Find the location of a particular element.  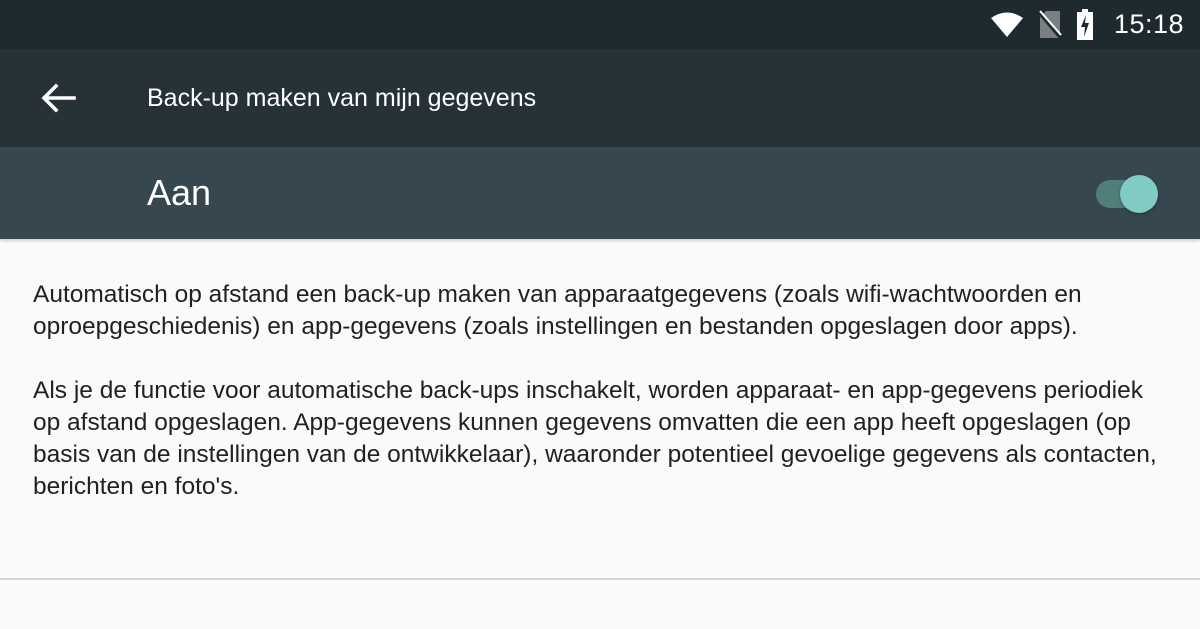

backup-toggle is located at coordinates (1129, 193).